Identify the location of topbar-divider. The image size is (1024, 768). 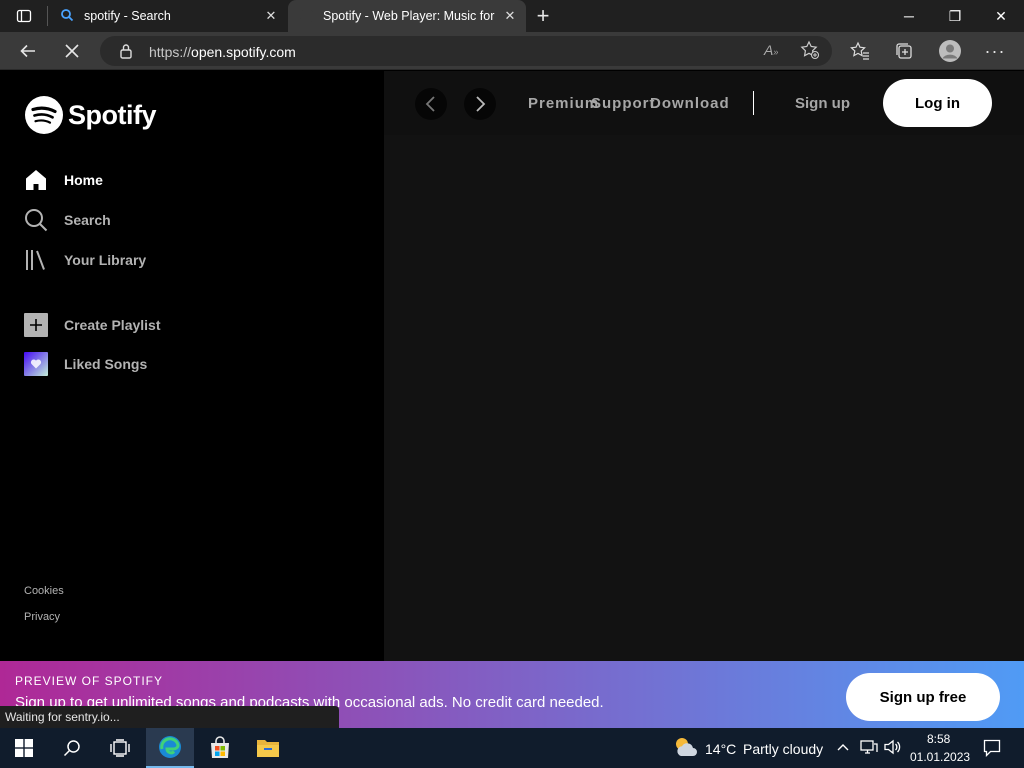
(753, 103).